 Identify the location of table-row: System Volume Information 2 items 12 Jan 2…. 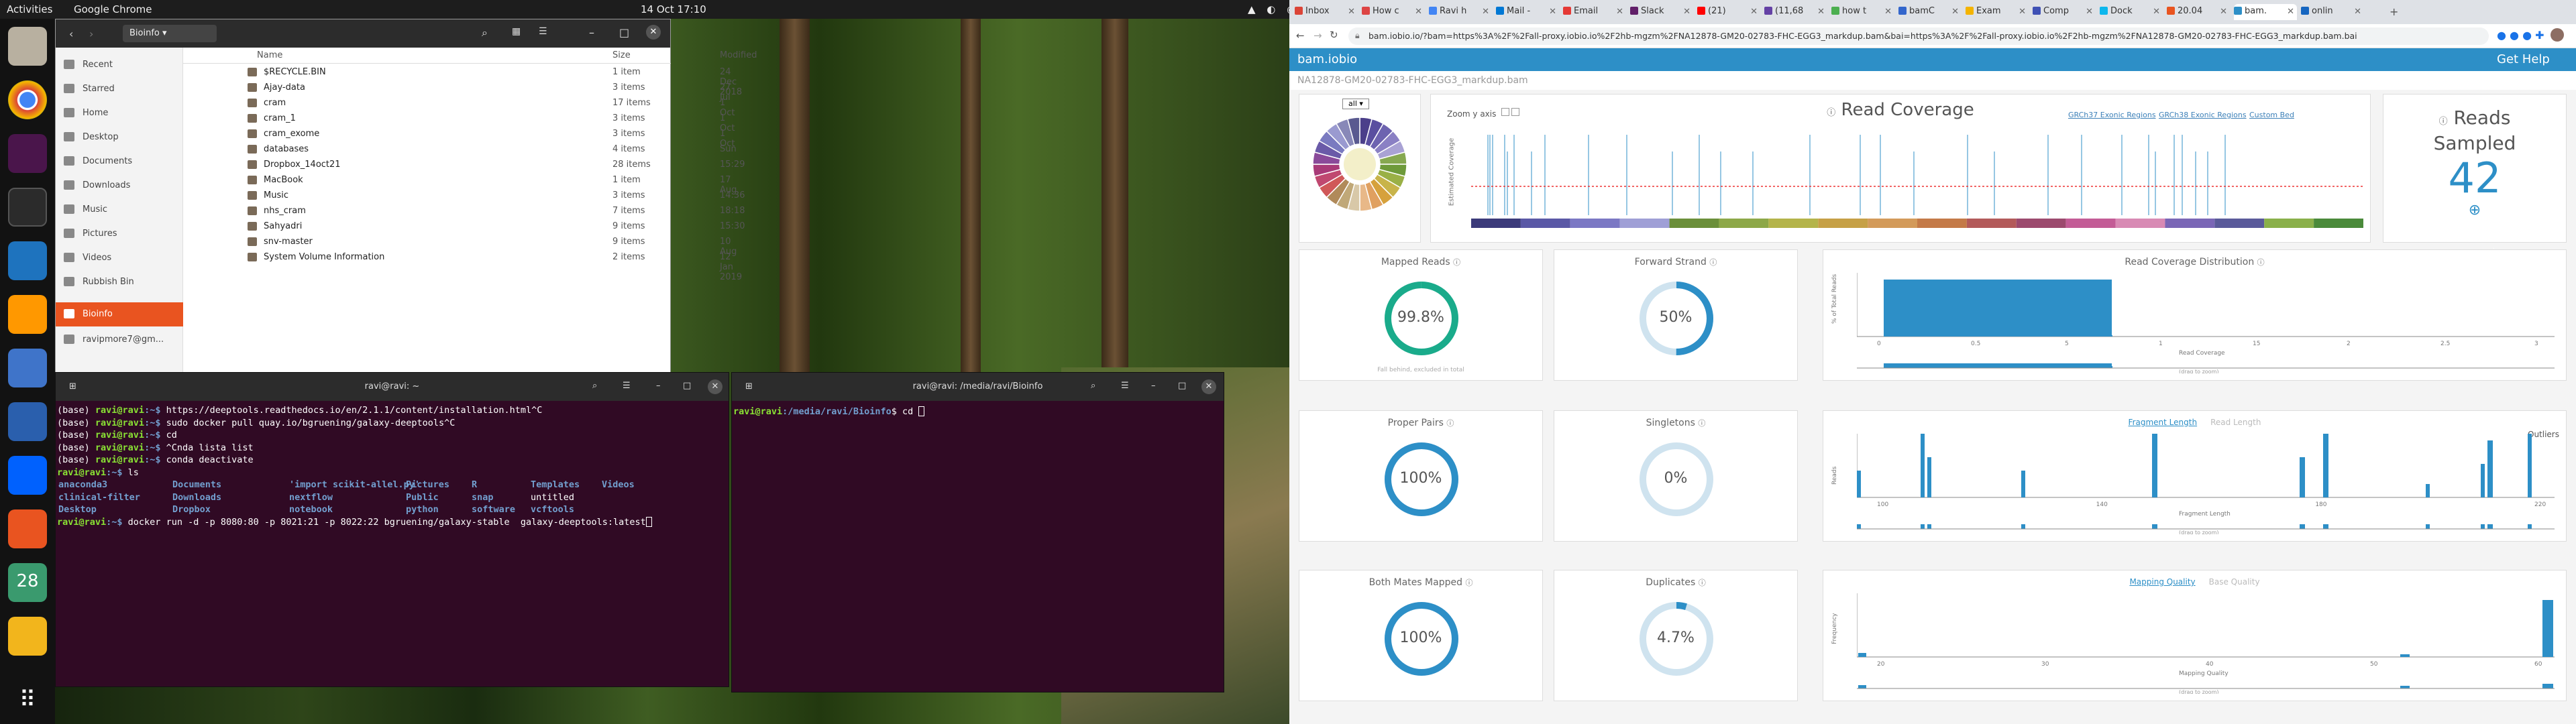
(462, 266).